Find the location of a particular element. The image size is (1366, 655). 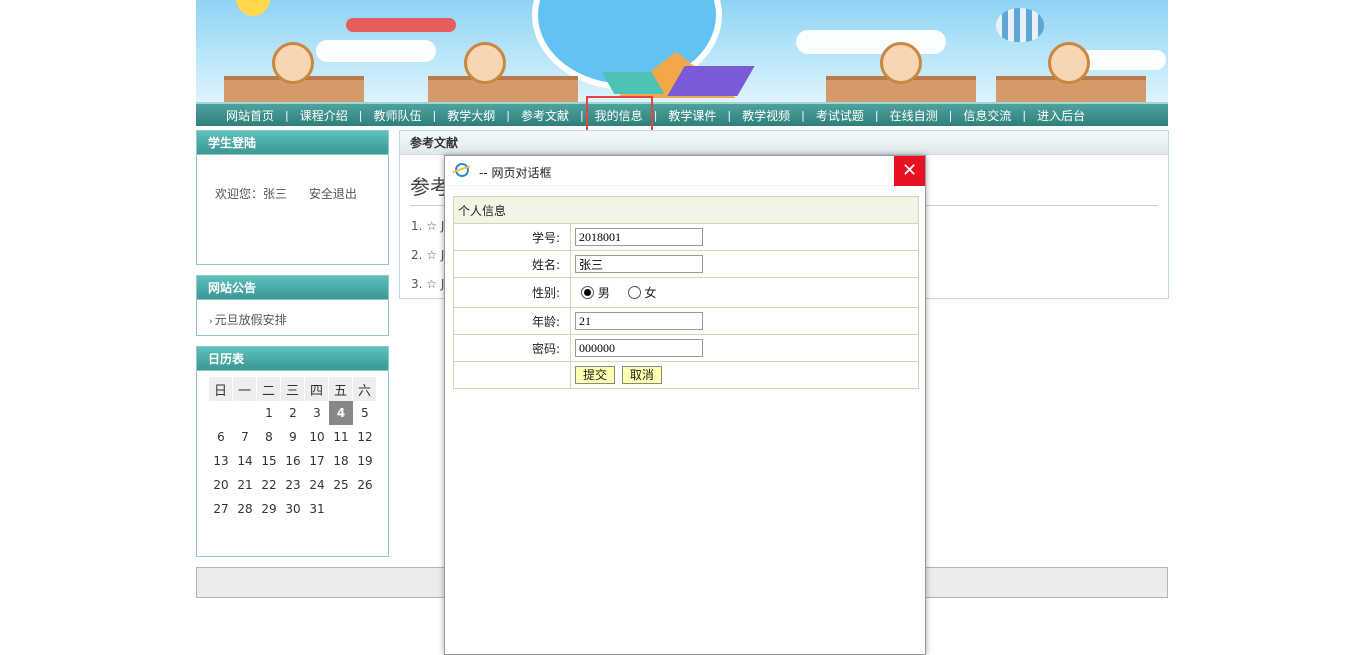

calendar-day: 12 is located at coordinates (365, 437).